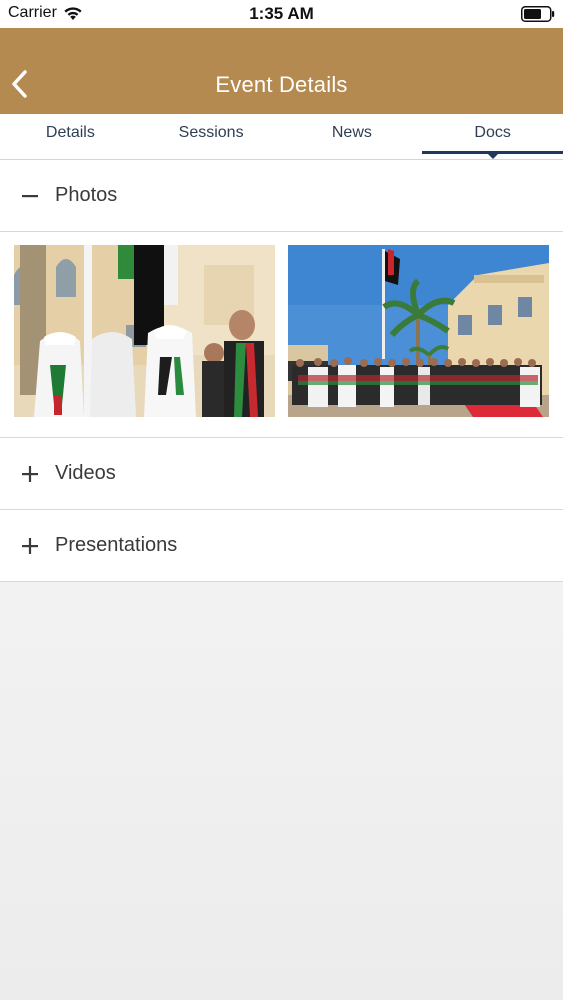  I want to click on tab-bar: Details Sessions News Docs, so click(281, 137).